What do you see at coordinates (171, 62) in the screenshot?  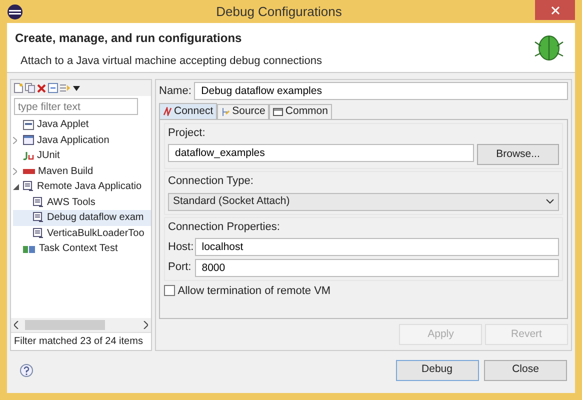 I see `header-message: Attach to a Java virtual machine accepting debug connections` at bounding box center [171, 62].